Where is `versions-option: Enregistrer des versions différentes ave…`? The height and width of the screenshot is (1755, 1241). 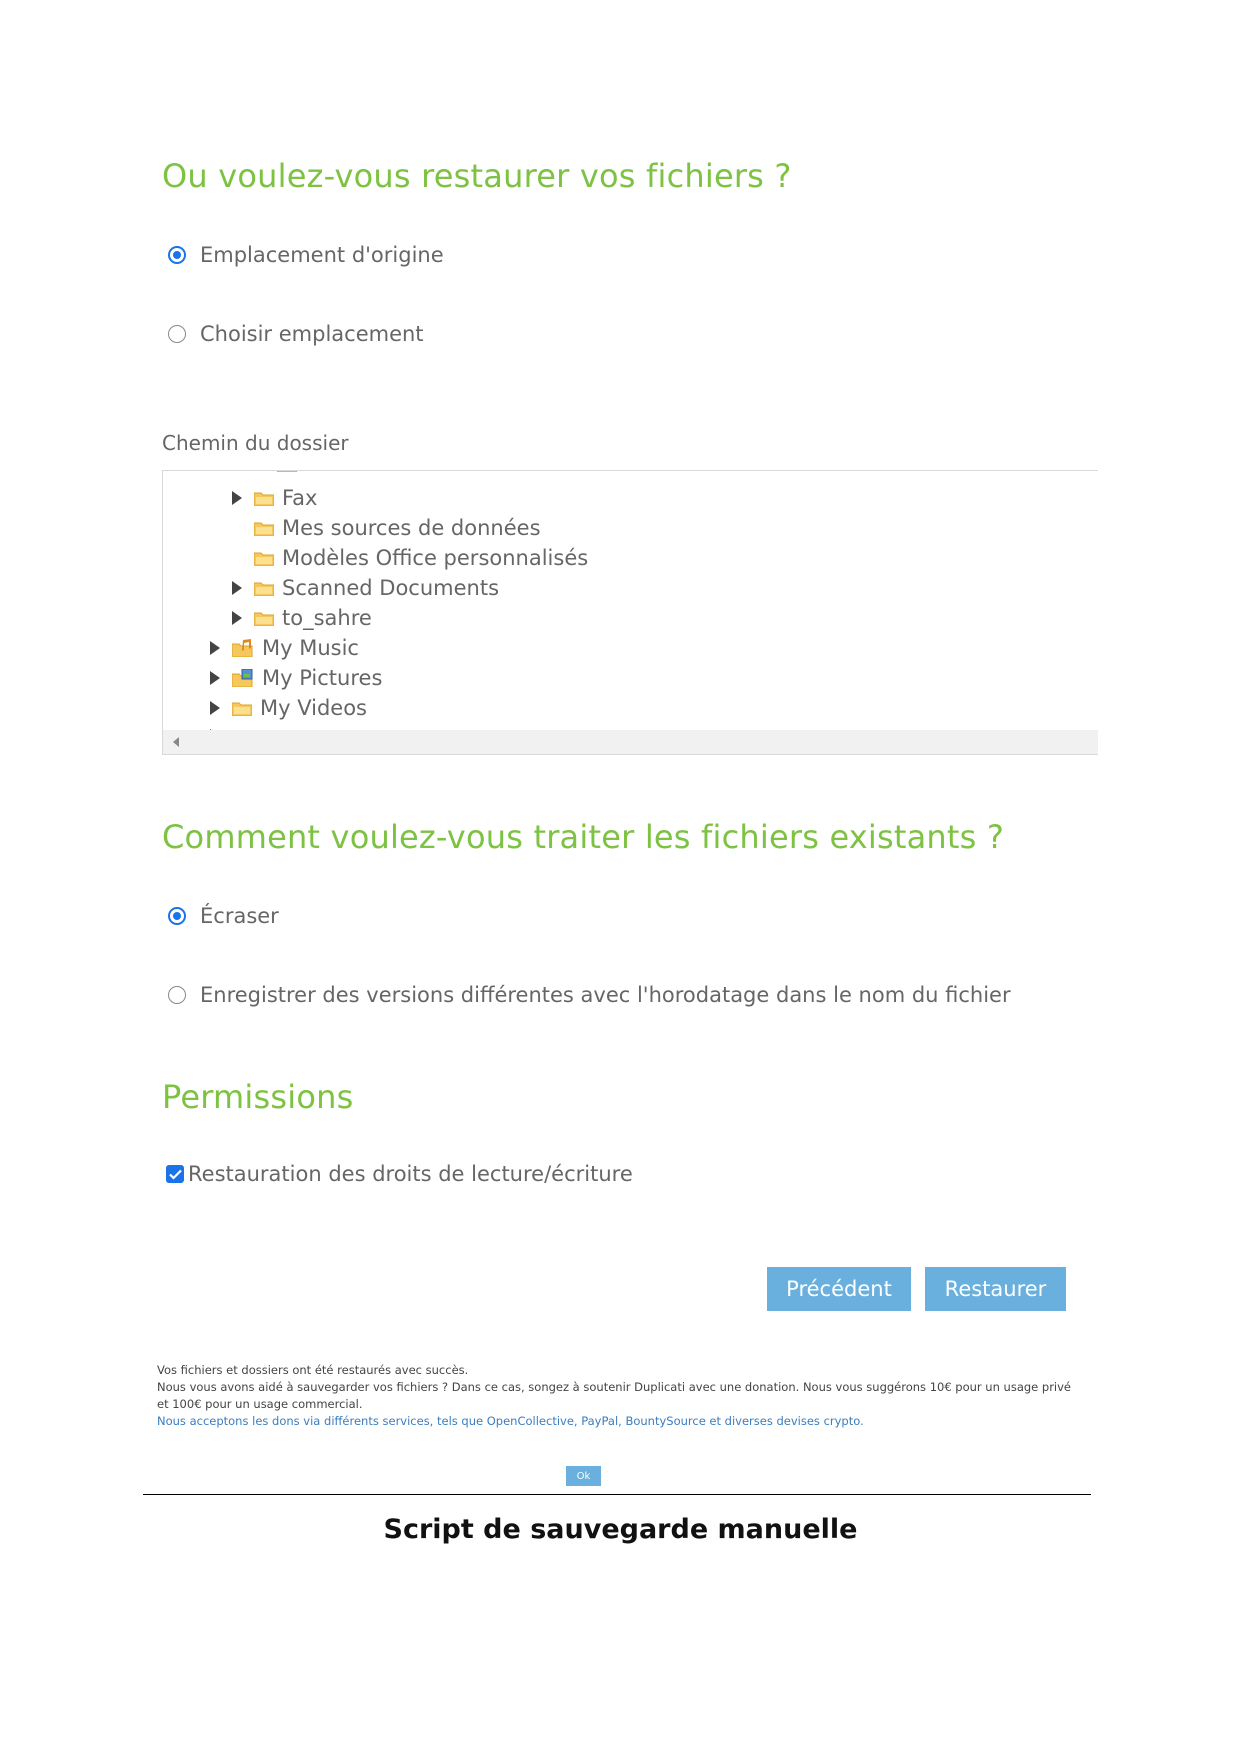
versions-option: Enregistrer des versions différentes ave… is located at coordinates (589, 995).